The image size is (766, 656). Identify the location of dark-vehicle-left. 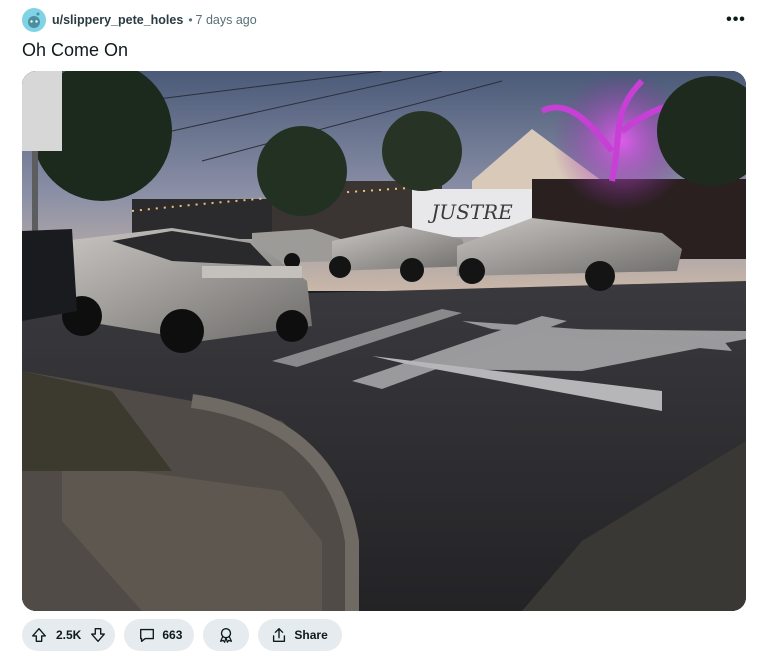
(49, 275).